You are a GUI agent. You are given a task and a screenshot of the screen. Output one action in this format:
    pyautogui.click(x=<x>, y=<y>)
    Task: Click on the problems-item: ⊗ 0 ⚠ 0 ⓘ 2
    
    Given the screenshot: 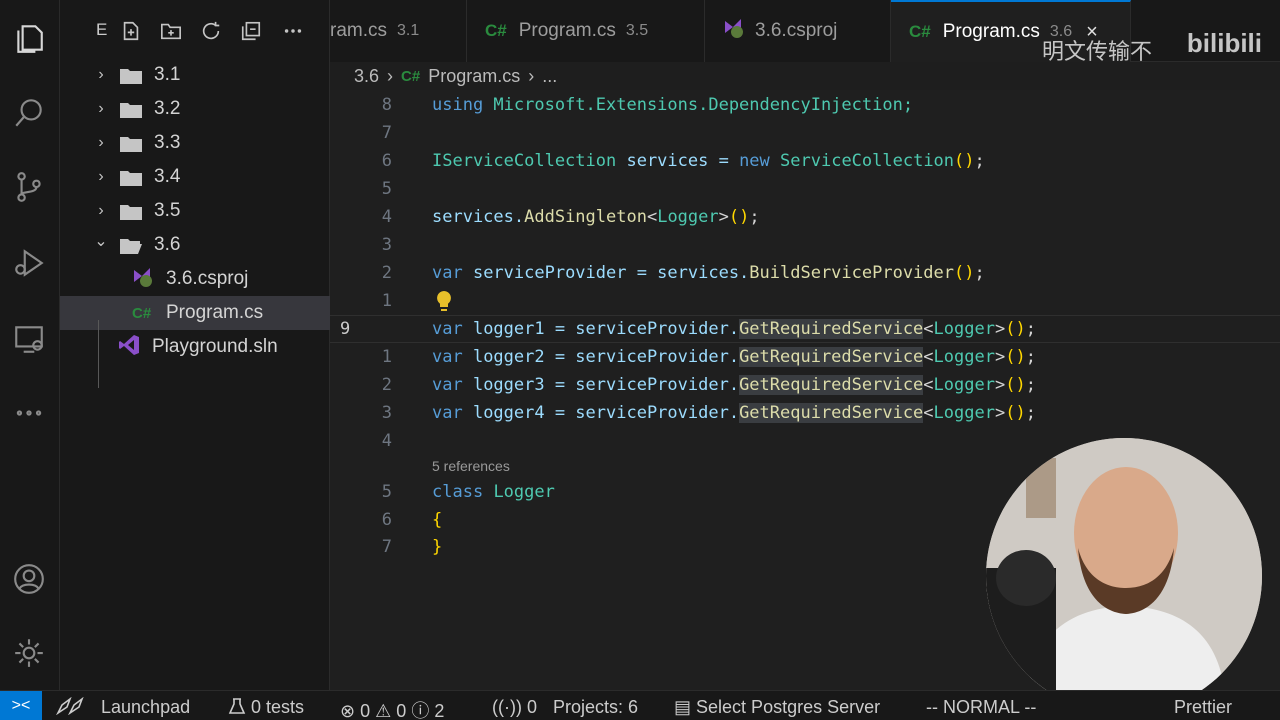 What is the action you would take?
    pyautogui.click(x=392, y=708)
    